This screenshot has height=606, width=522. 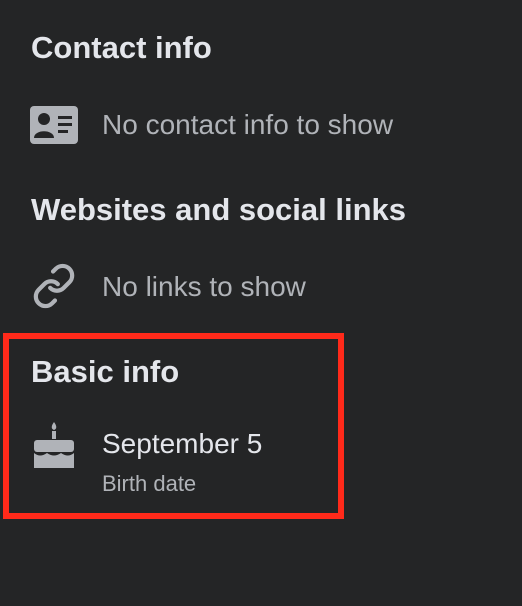 What do you see at coordinates (182, 443) in the screenshot?
I see `birthday-value: September 5` at bounding box center [182, 443].